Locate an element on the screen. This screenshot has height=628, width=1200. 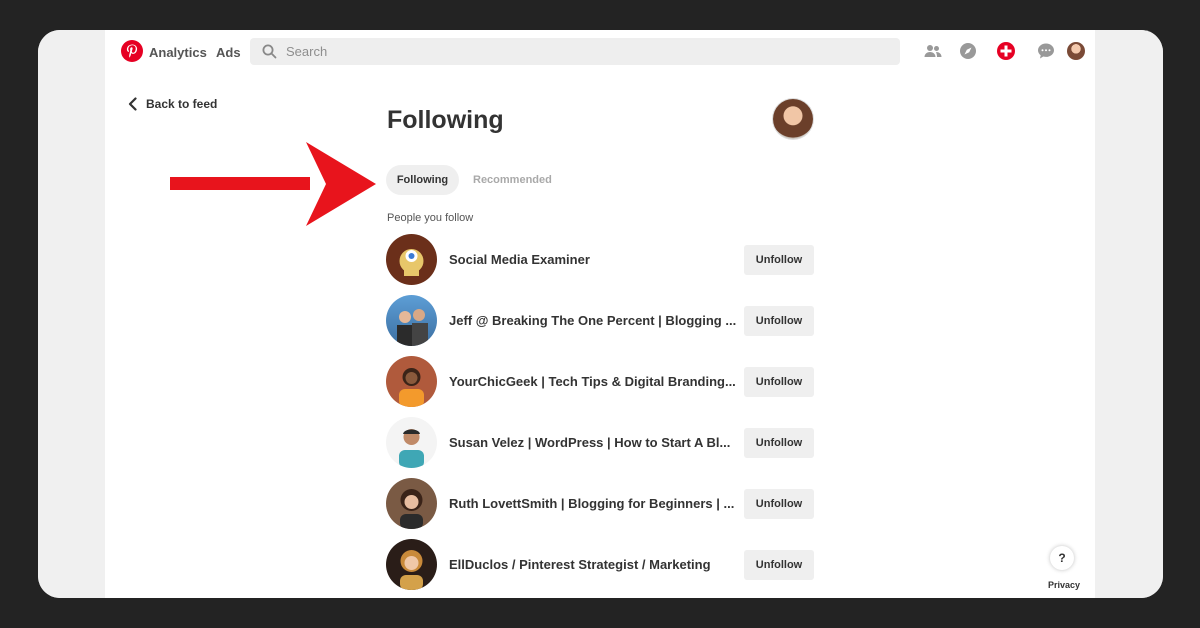
search-bar: Search is located at coordinates (575, 51).